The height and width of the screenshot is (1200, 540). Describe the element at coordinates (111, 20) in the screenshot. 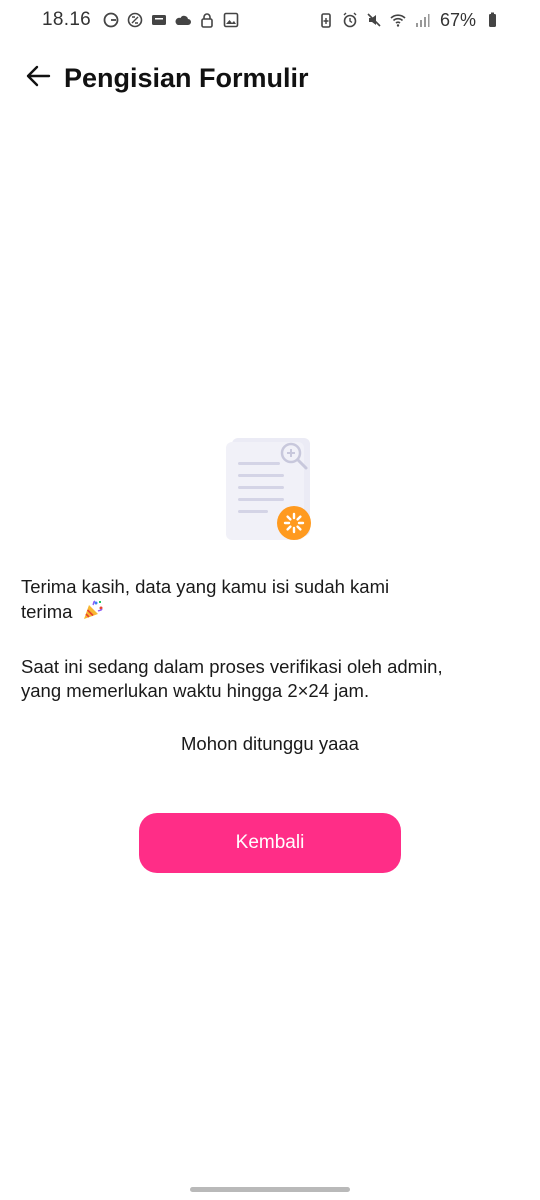

I see `g-icon` at that location.